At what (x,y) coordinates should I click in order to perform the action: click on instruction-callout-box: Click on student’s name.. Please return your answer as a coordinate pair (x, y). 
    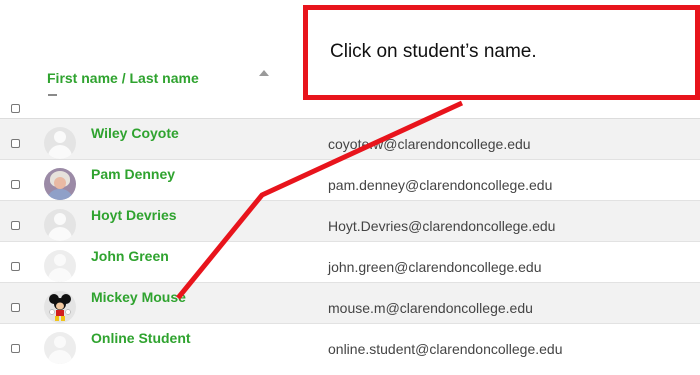
    Looking at the image, I should click on (501, 52).